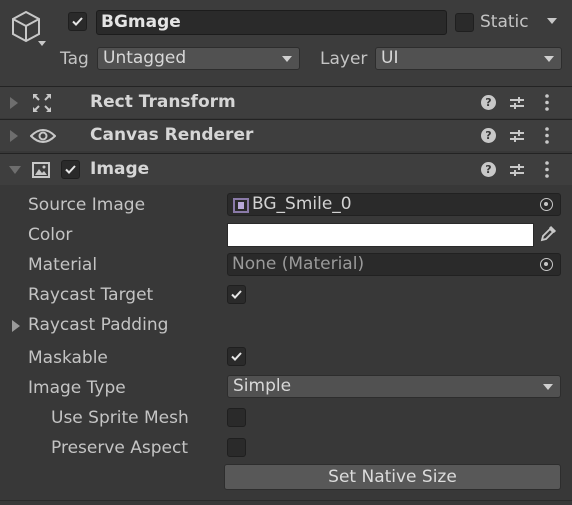  I want to click on component-title: Rect Transform, so click(163, 102).